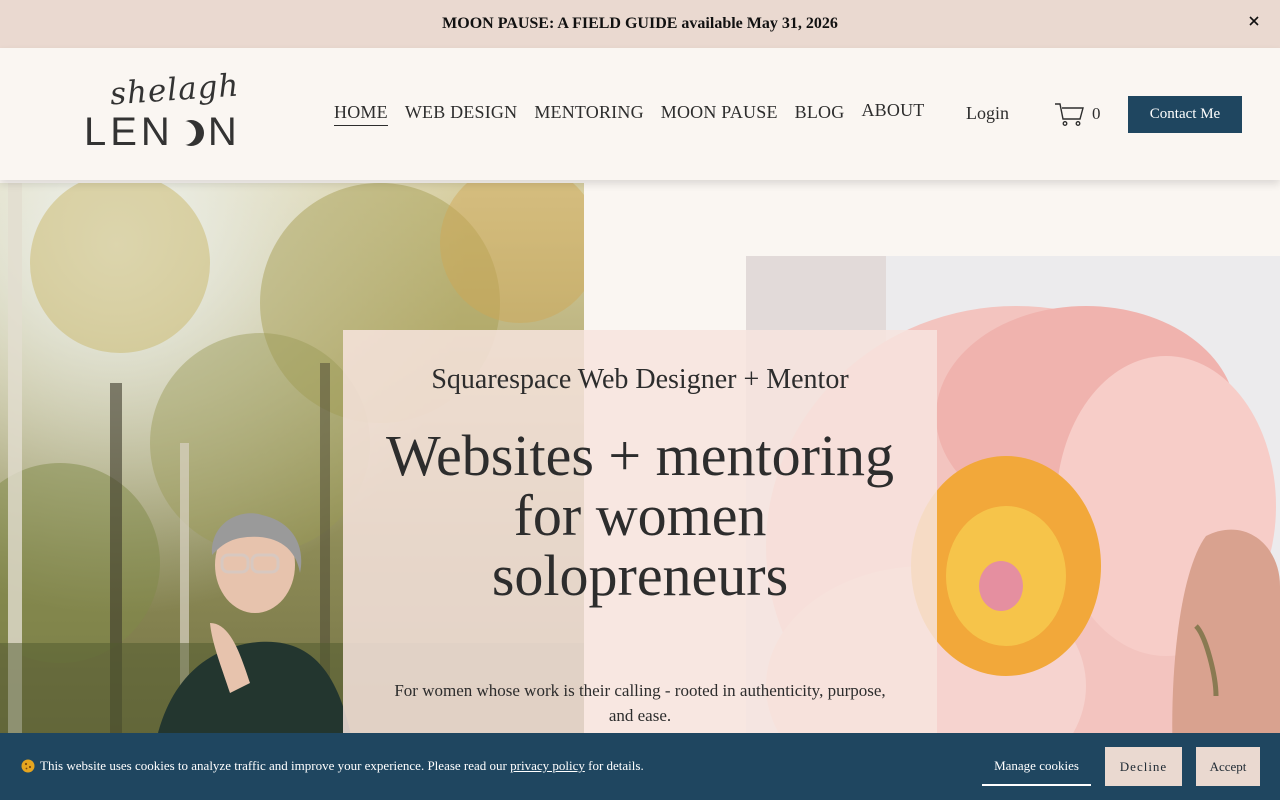  Describe the element at coordinates (614, 765) in the screenshot. I see `cookie-text-after: for details.` at that location.